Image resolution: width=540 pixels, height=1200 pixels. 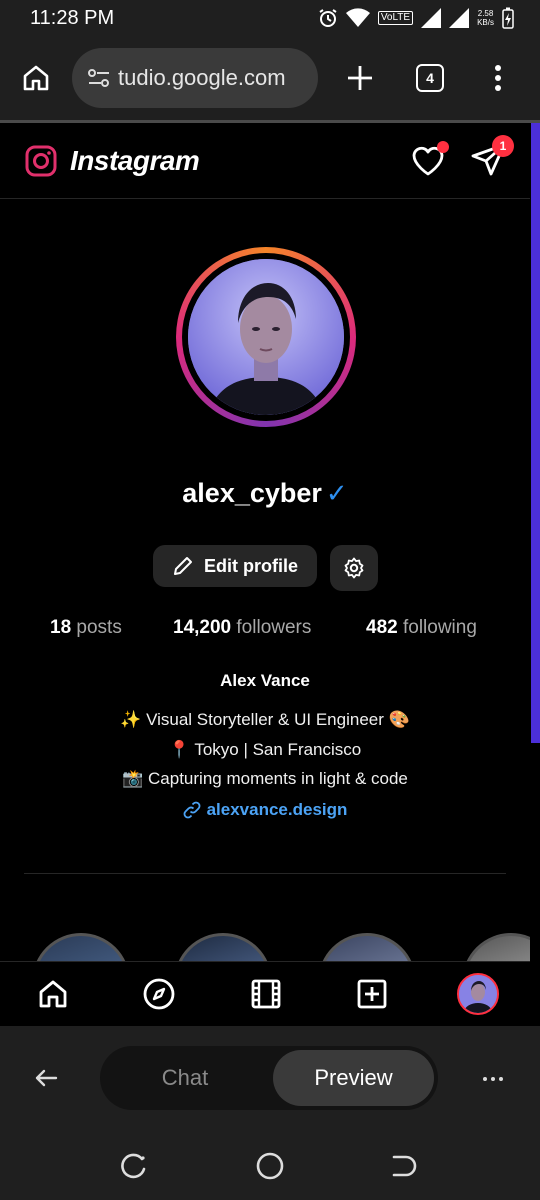 What do you see at coordinates (270, 18) in the screenshot?
I see `status-bar: 11:28 PM VoLTE 2.58 KB/s` at bounding box center [270, 18].